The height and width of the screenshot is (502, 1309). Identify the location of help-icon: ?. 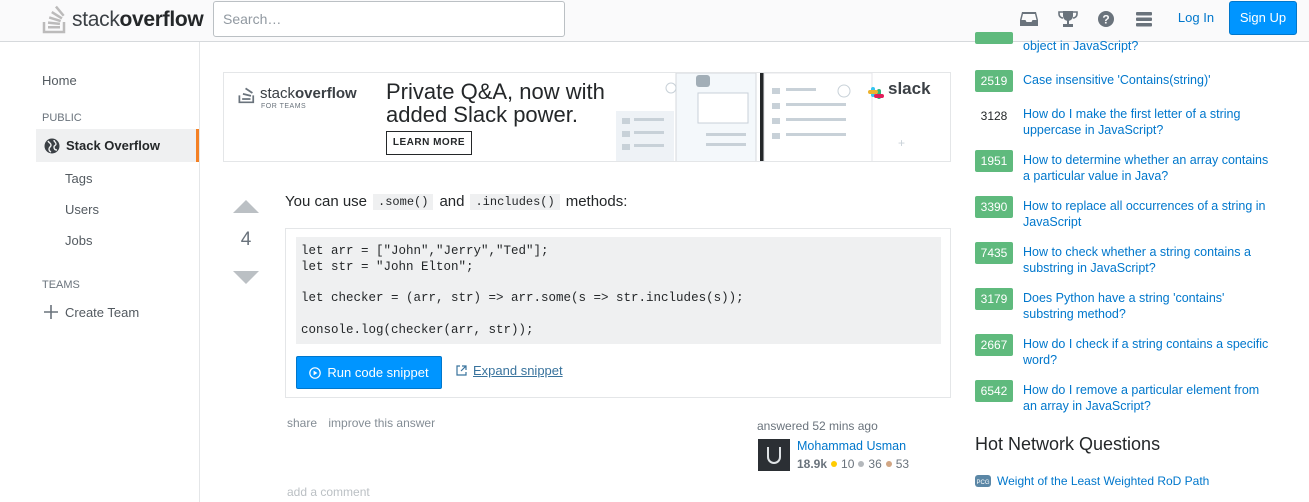
(1106, 19).